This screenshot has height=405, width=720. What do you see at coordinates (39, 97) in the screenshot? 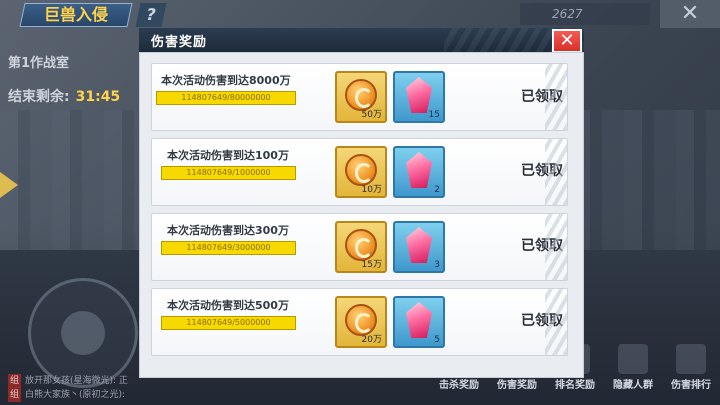
I see `countdown-label: 结束剩余:` at bounding box center [39, 97].